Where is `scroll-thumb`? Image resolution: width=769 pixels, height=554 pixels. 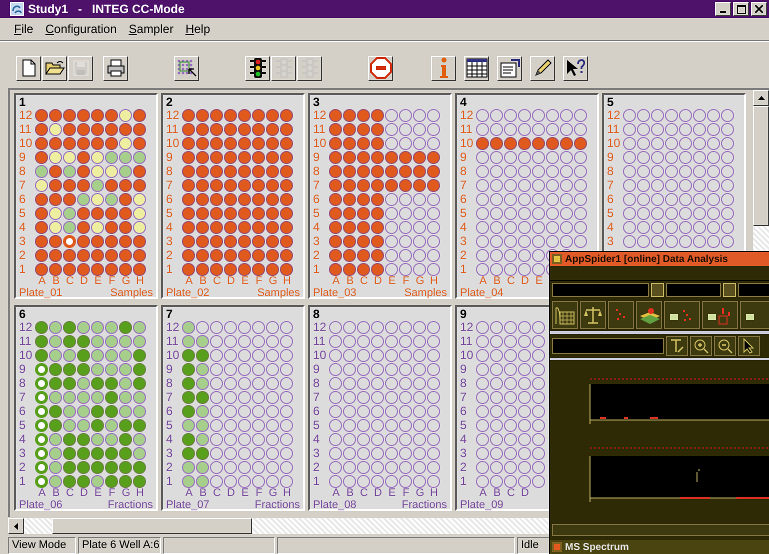
scroll-thumb is located at coordinates (152, 526).